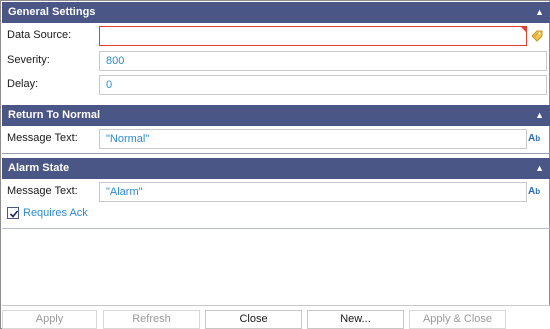 This screenshot has width=550, height=329. What do you see at coordinates (124, 192) in the screenshot?
I see `alarm-message-value: "Alarm"` at bounding box center [124, 192].